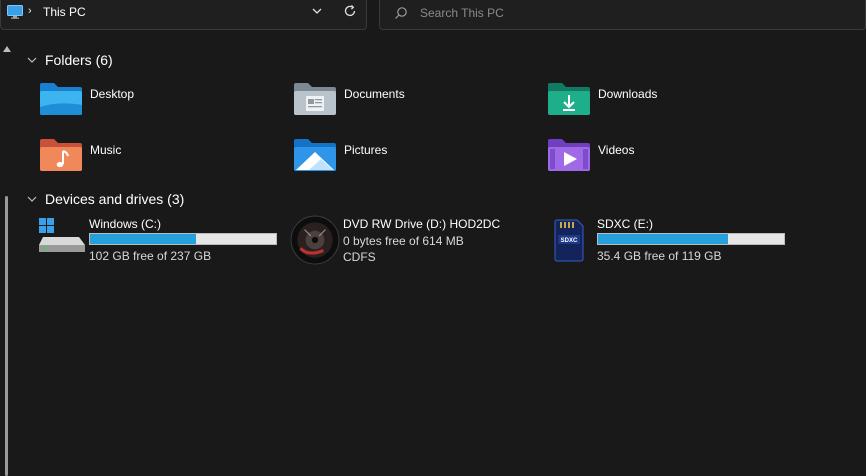 Image resolution: width=866 pixels, height=476 pixels. What do you see at coordinates (622, 15) in the screenshot?
I see `search-input: Search This PC` at bounding box center [622, 15].